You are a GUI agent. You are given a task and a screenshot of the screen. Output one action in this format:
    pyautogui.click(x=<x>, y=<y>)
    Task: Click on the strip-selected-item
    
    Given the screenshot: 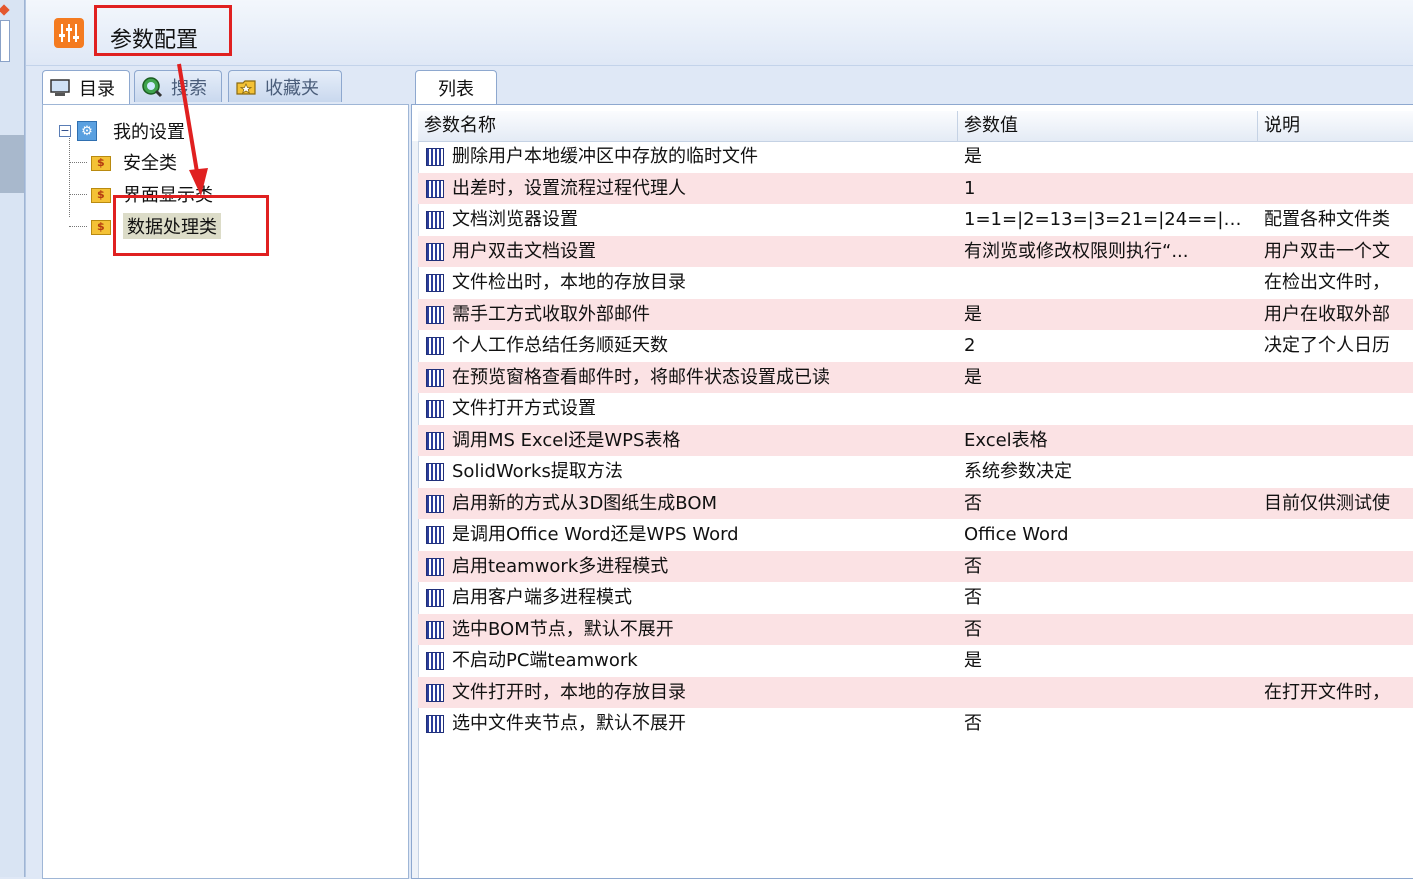 What is the action you would take?
    pyautogui.click(x=12, y=164)
    